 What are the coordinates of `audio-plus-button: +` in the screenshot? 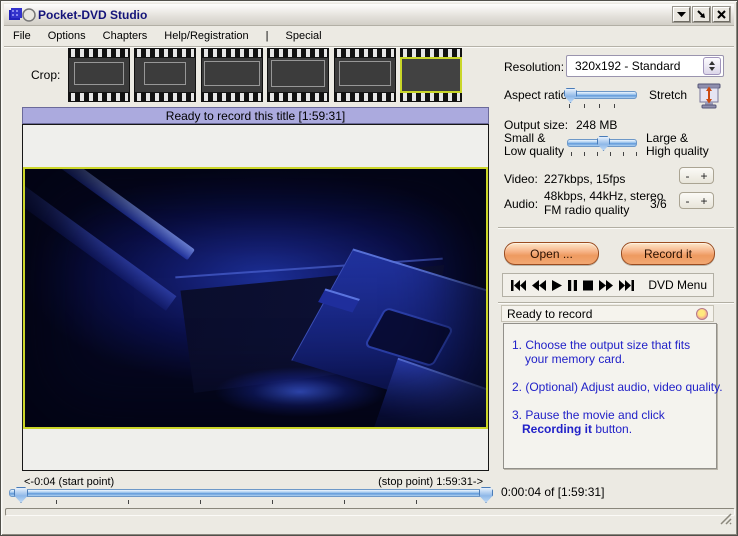 It's located at (703, 201).